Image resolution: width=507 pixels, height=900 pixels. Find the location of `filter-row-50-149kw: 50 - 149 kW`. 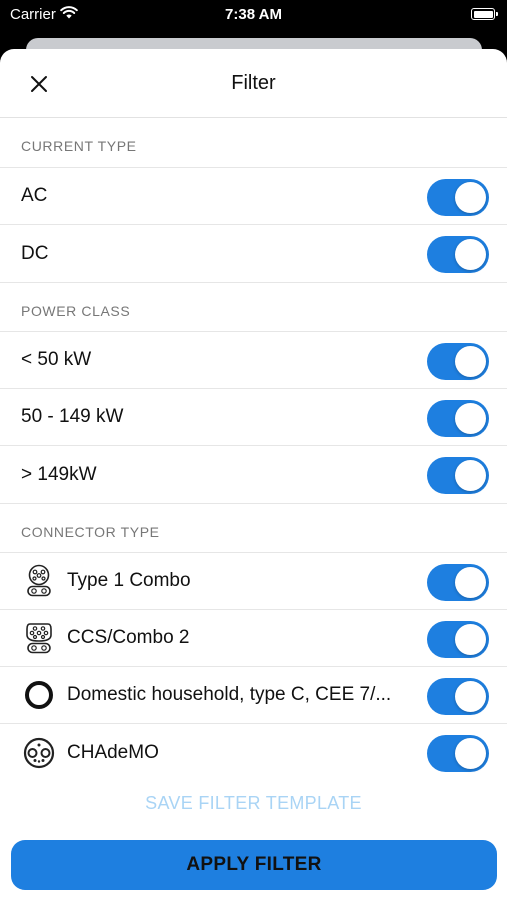

filter-row-50-149kw: 50 - 149 kW is located at coordinates (253, 417).